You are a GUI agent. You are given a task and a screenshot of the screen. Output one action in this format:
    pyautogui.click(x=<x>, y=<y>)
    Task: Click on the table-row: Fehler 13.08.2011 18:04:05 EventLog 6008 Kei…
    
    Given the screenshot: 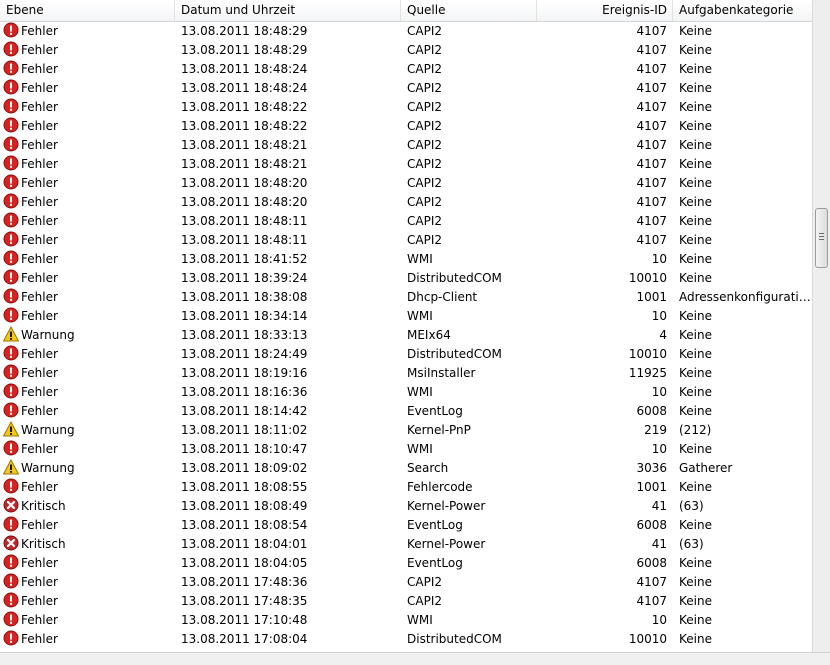 What is the action you would take?
    pyautogui.click(x=406, y=563)
    